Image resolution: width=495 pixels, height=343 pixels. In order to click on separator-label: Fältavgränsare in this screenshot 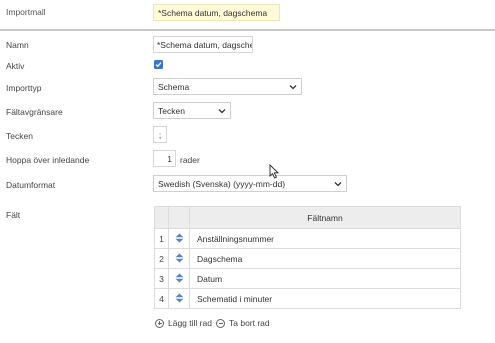, I will do `click(34, 112)`.